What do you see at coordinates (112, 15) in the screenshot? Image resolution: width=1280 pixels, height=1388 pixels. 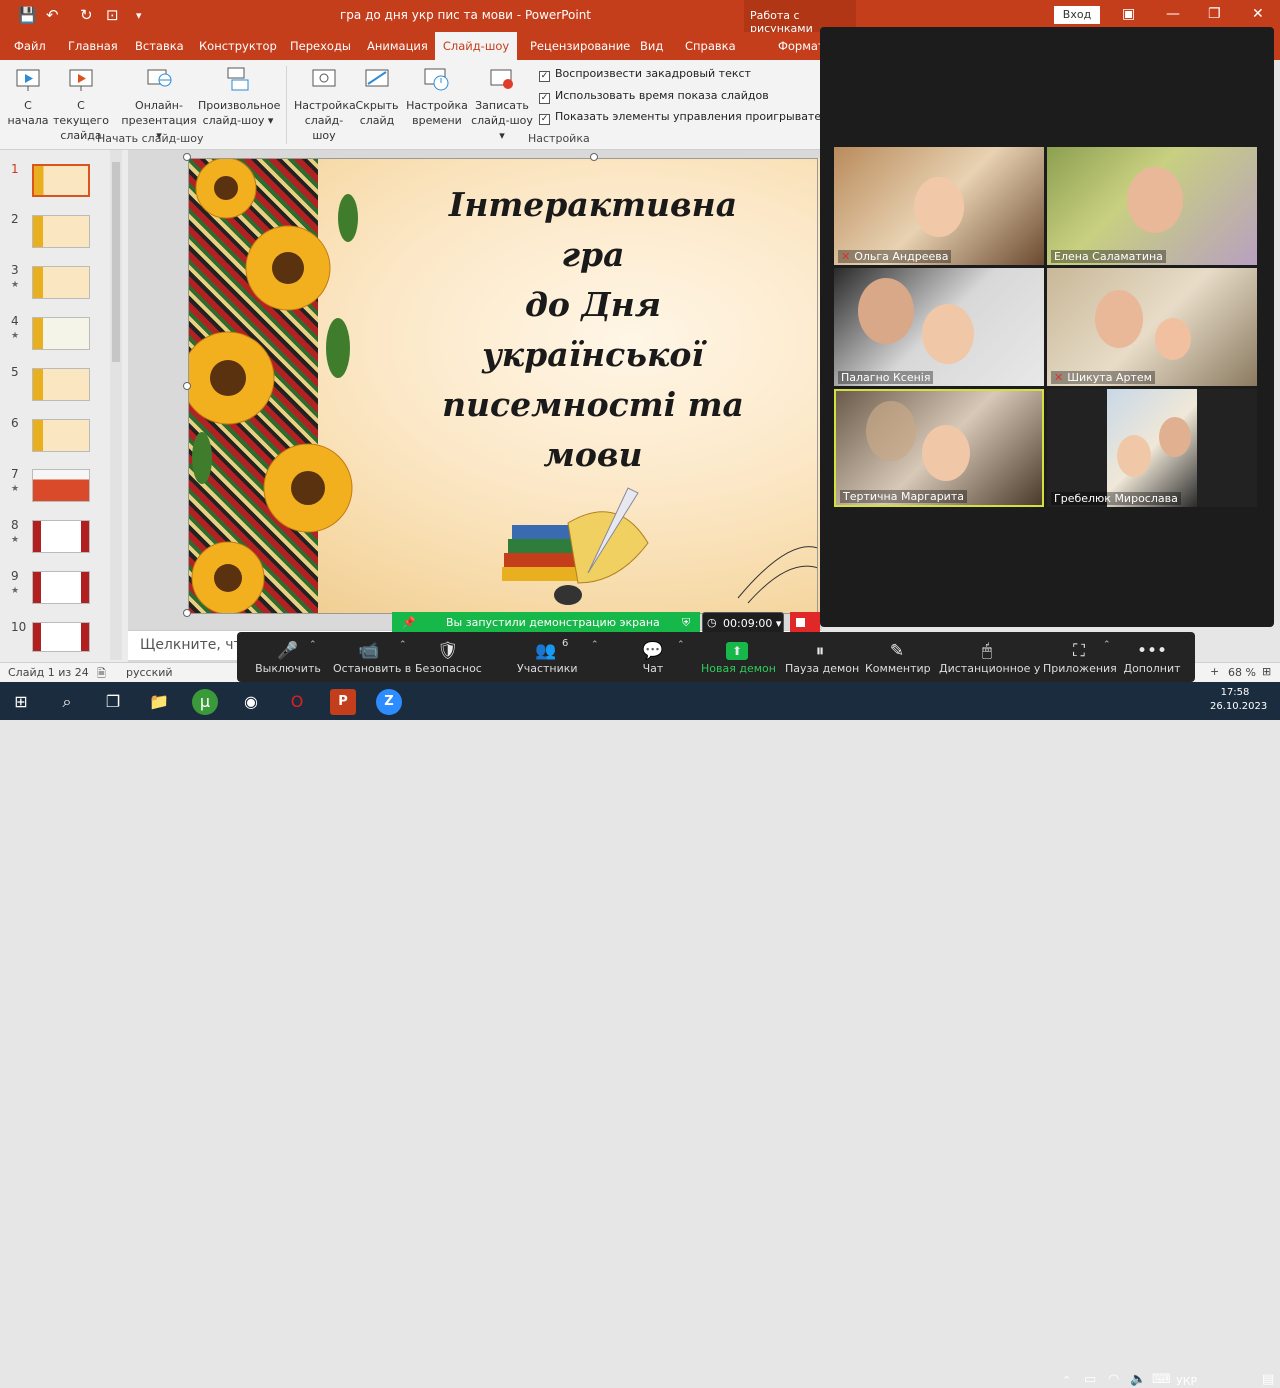 I see `start-slideshow-icon: ⊡` at bounding box center [112, 15].